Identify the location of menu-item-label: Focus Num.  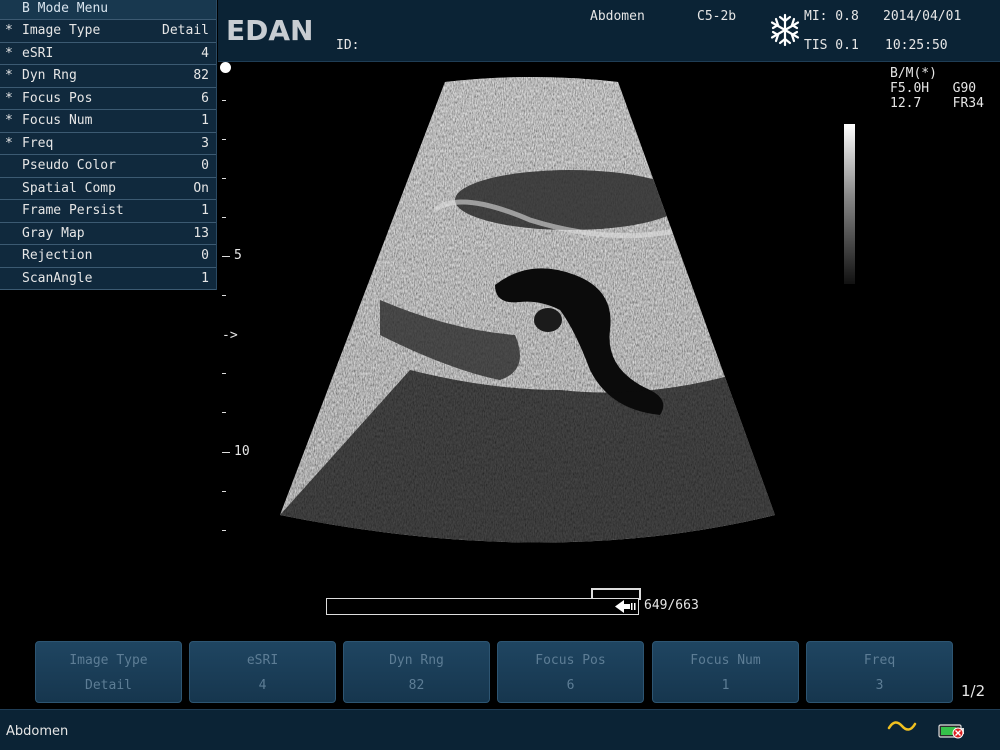
(57, 120).